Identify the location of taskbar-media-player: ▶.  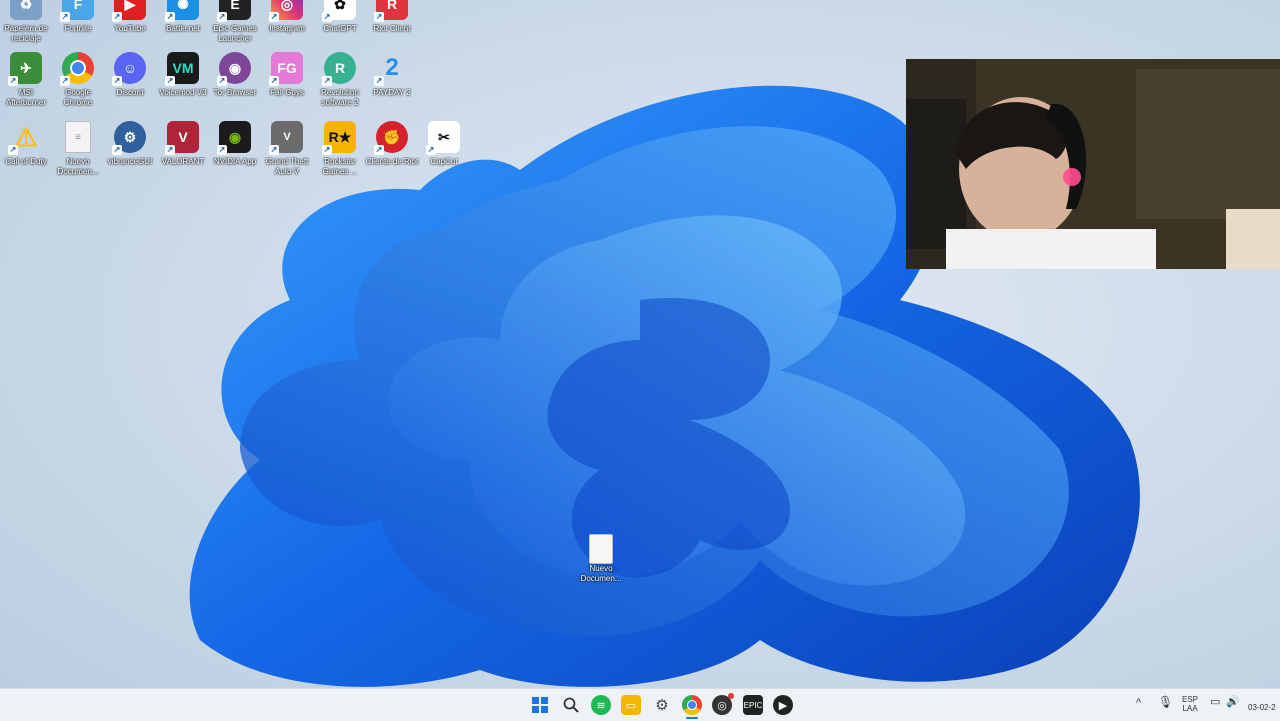
(783, 705).